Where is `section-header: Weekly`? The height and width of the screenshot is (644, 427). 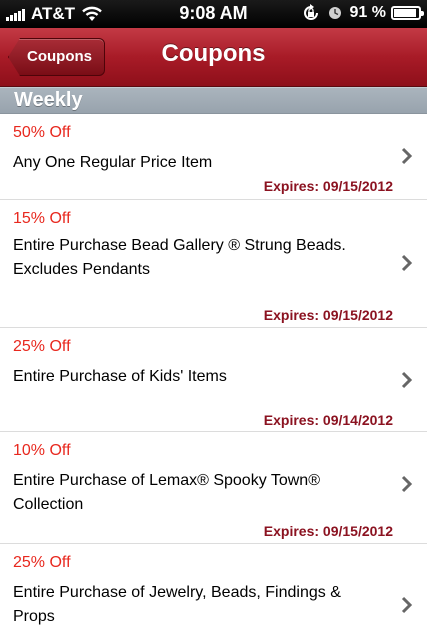 section-header: Weekly is located at coordinates (213, 100).